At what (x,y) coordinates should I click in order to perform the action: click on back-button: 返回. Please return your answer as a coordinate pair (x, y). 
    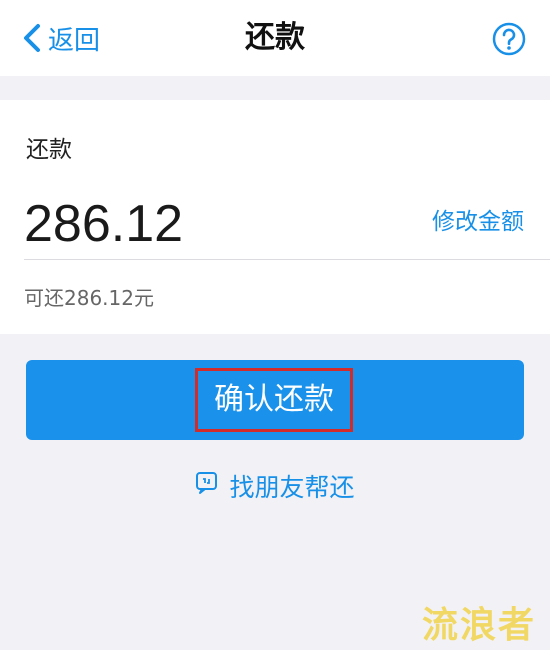
    Looking at the image, I should click on (61, 38).